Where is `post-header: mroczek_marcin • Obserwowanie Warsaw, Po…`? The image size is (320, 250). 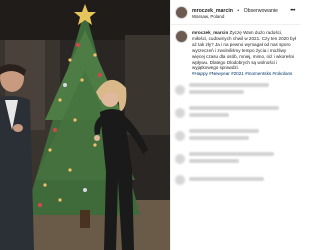 post-header: mroczek_marcin • Obserwowanie Warsaw, Po… is located at coordinates (235, 12).